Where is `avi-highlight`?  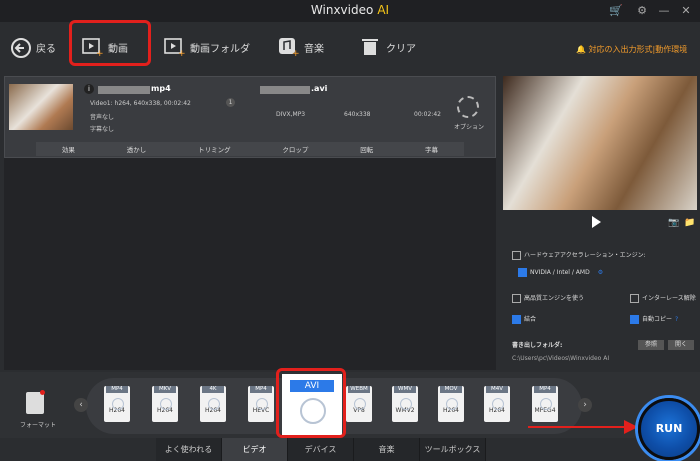
avi-highlight is located at coordinates (311, 403).